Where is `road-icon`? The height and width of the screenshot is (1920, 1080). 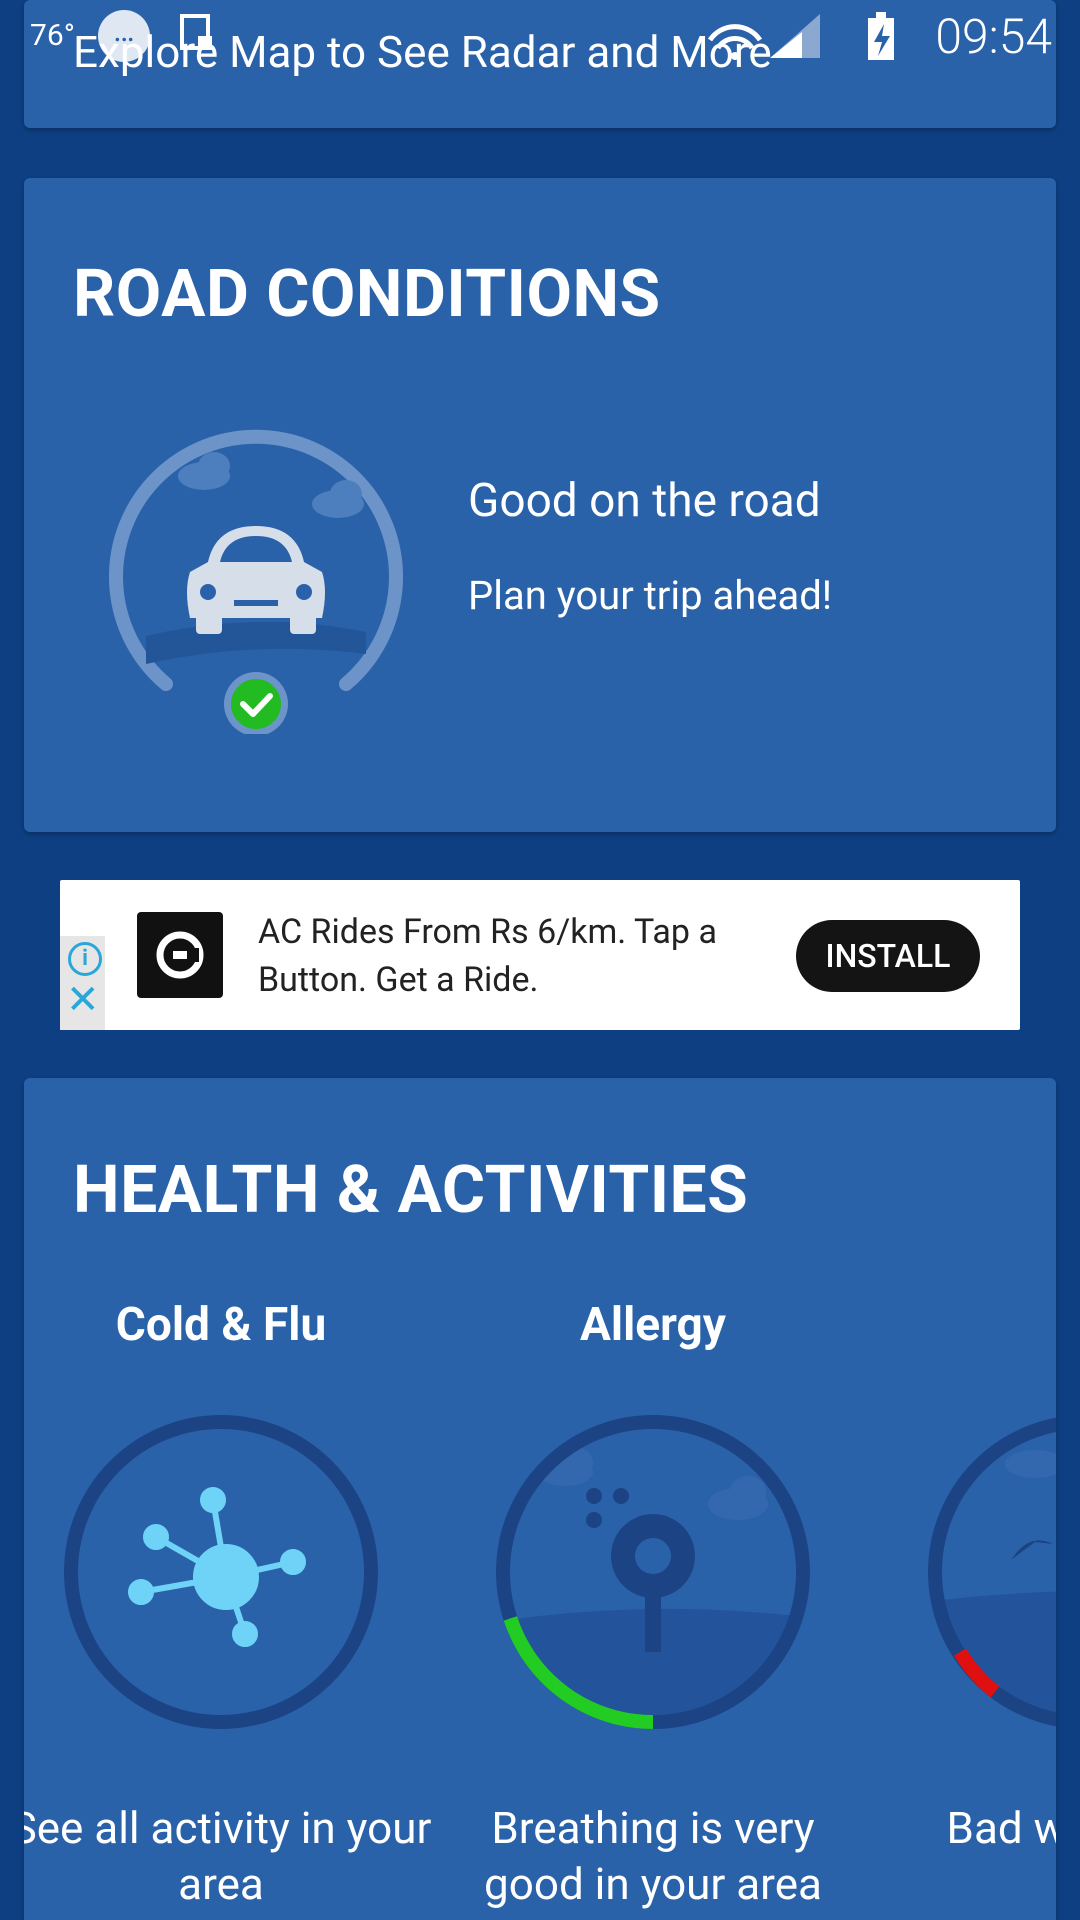
road-icon is located at coordinates (256, 642).